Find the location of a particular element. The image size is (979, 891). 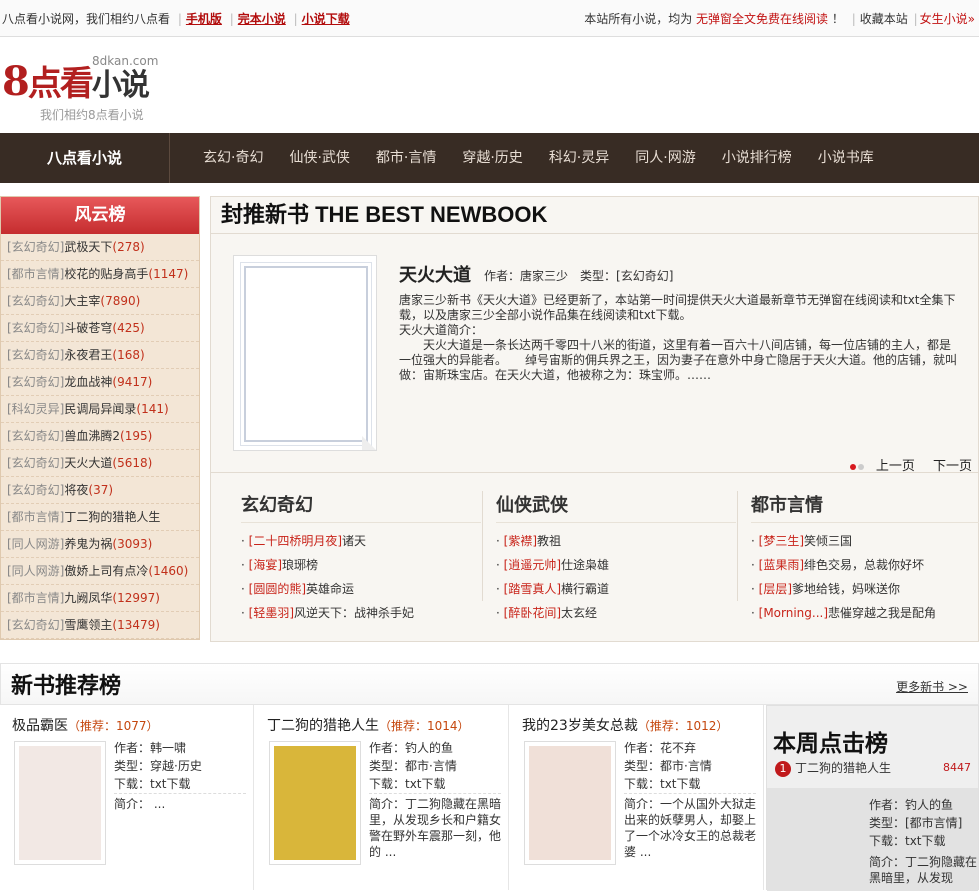

ranking-title: 雪鹰领主 is located at coordinates (88, 625).